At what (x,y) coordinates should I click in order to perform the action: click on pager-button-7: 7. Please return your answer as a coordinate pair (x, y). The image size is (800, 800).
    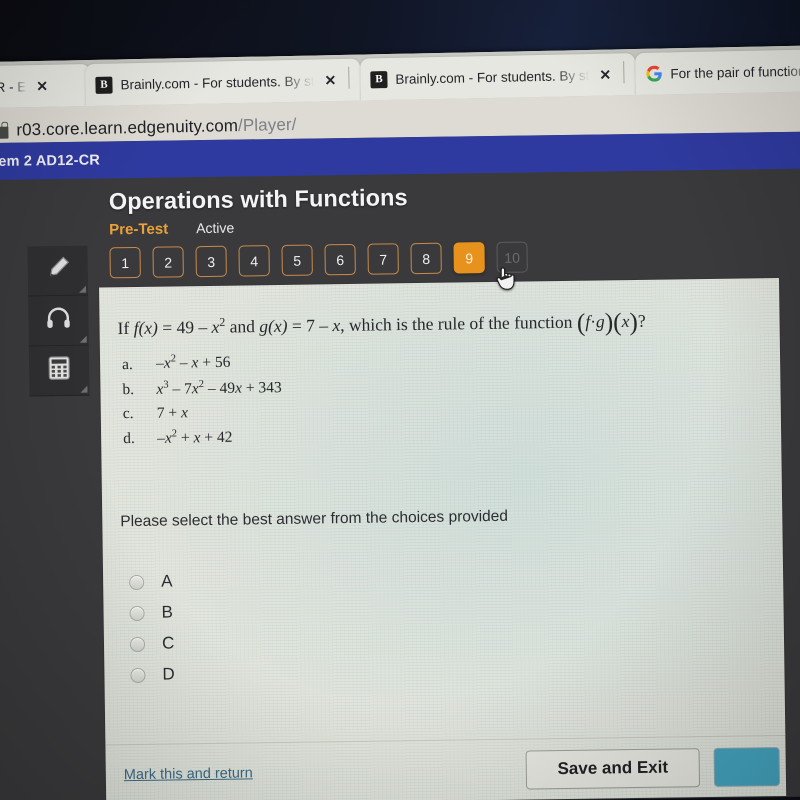
    Looking at the image, I should click on (383, 259).